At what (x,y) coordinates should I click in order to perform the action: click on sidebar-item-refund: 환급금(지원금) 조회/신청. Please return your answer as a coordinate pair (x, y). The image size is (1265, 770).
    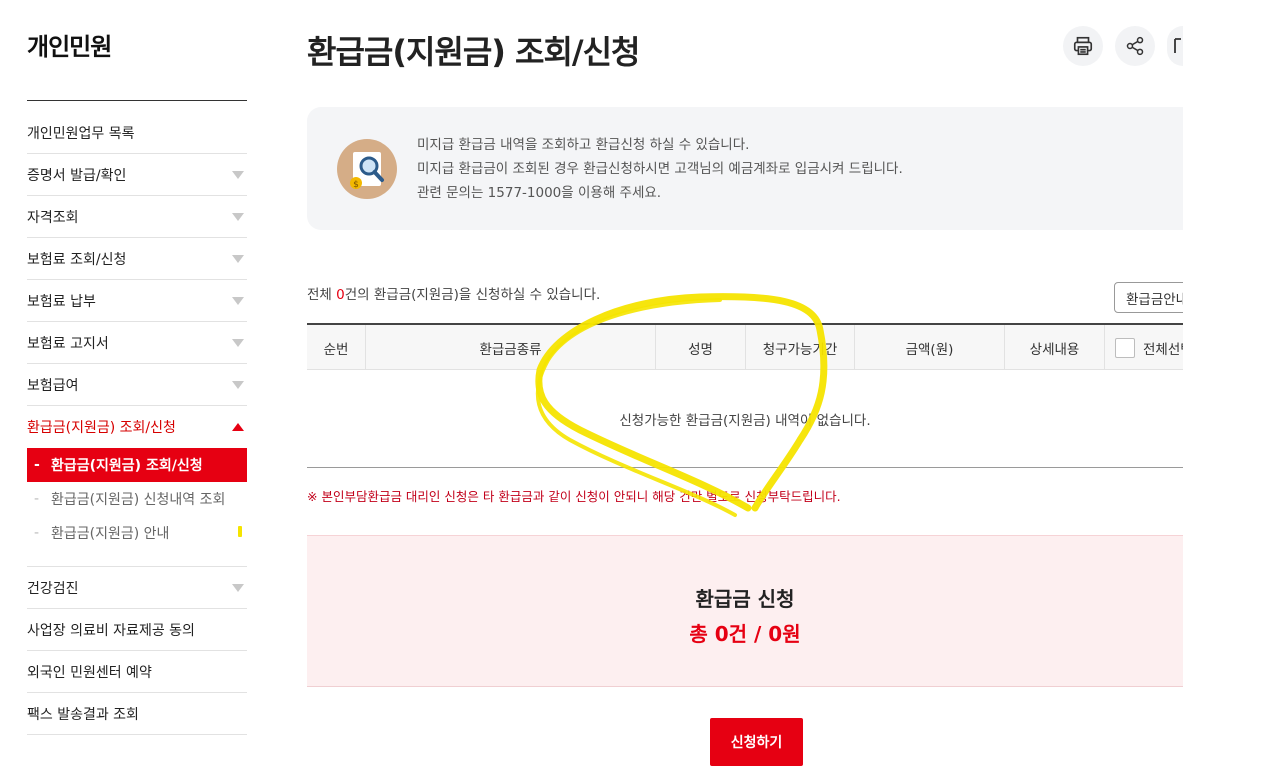
    Looking at the image, I should click on (137, 427).